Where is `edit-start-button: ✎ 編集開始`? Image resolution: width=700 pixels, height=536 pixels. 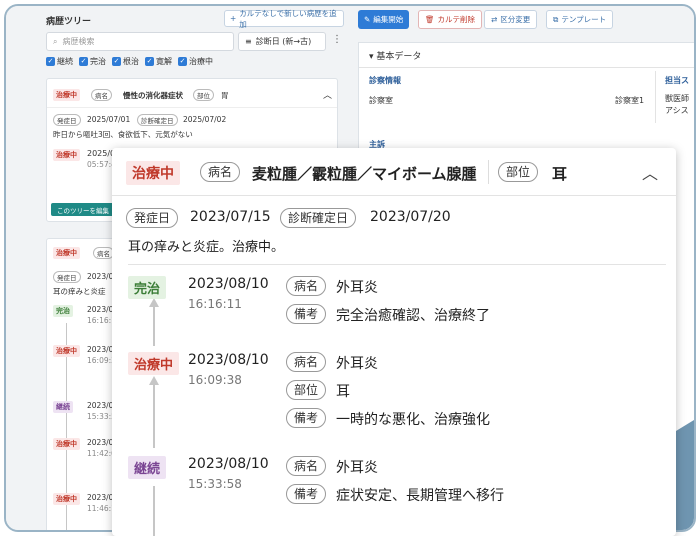 edit-start-button: ✎ 編集開始 is located at coordinates (384, 19).